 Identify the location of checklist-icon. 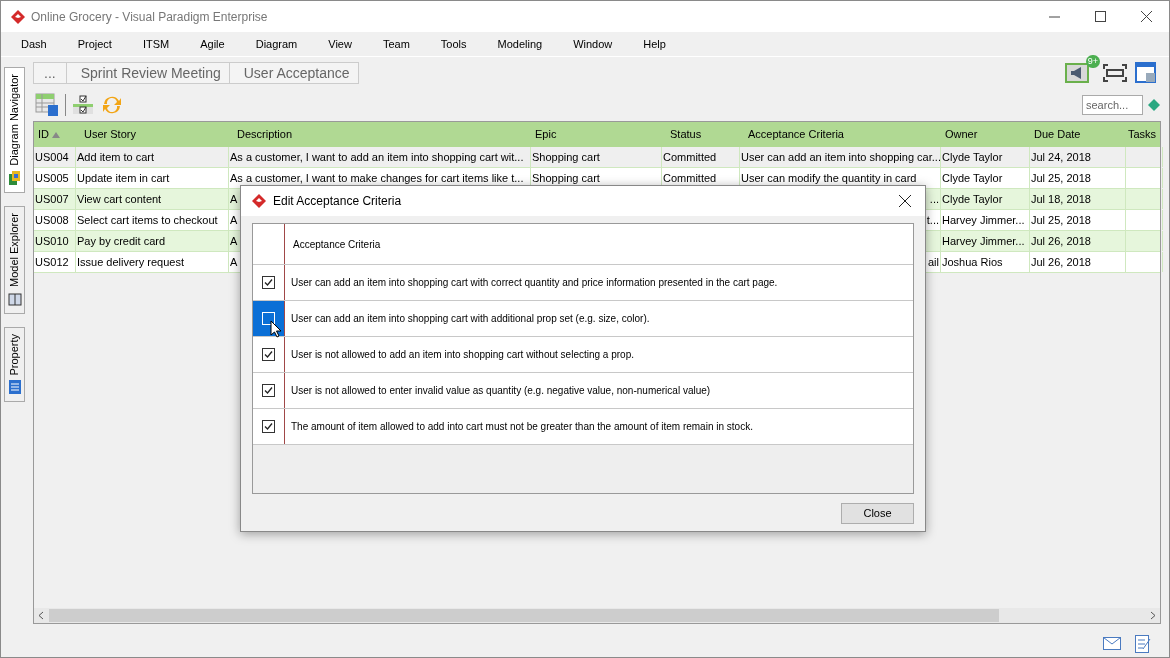
(83, 105).